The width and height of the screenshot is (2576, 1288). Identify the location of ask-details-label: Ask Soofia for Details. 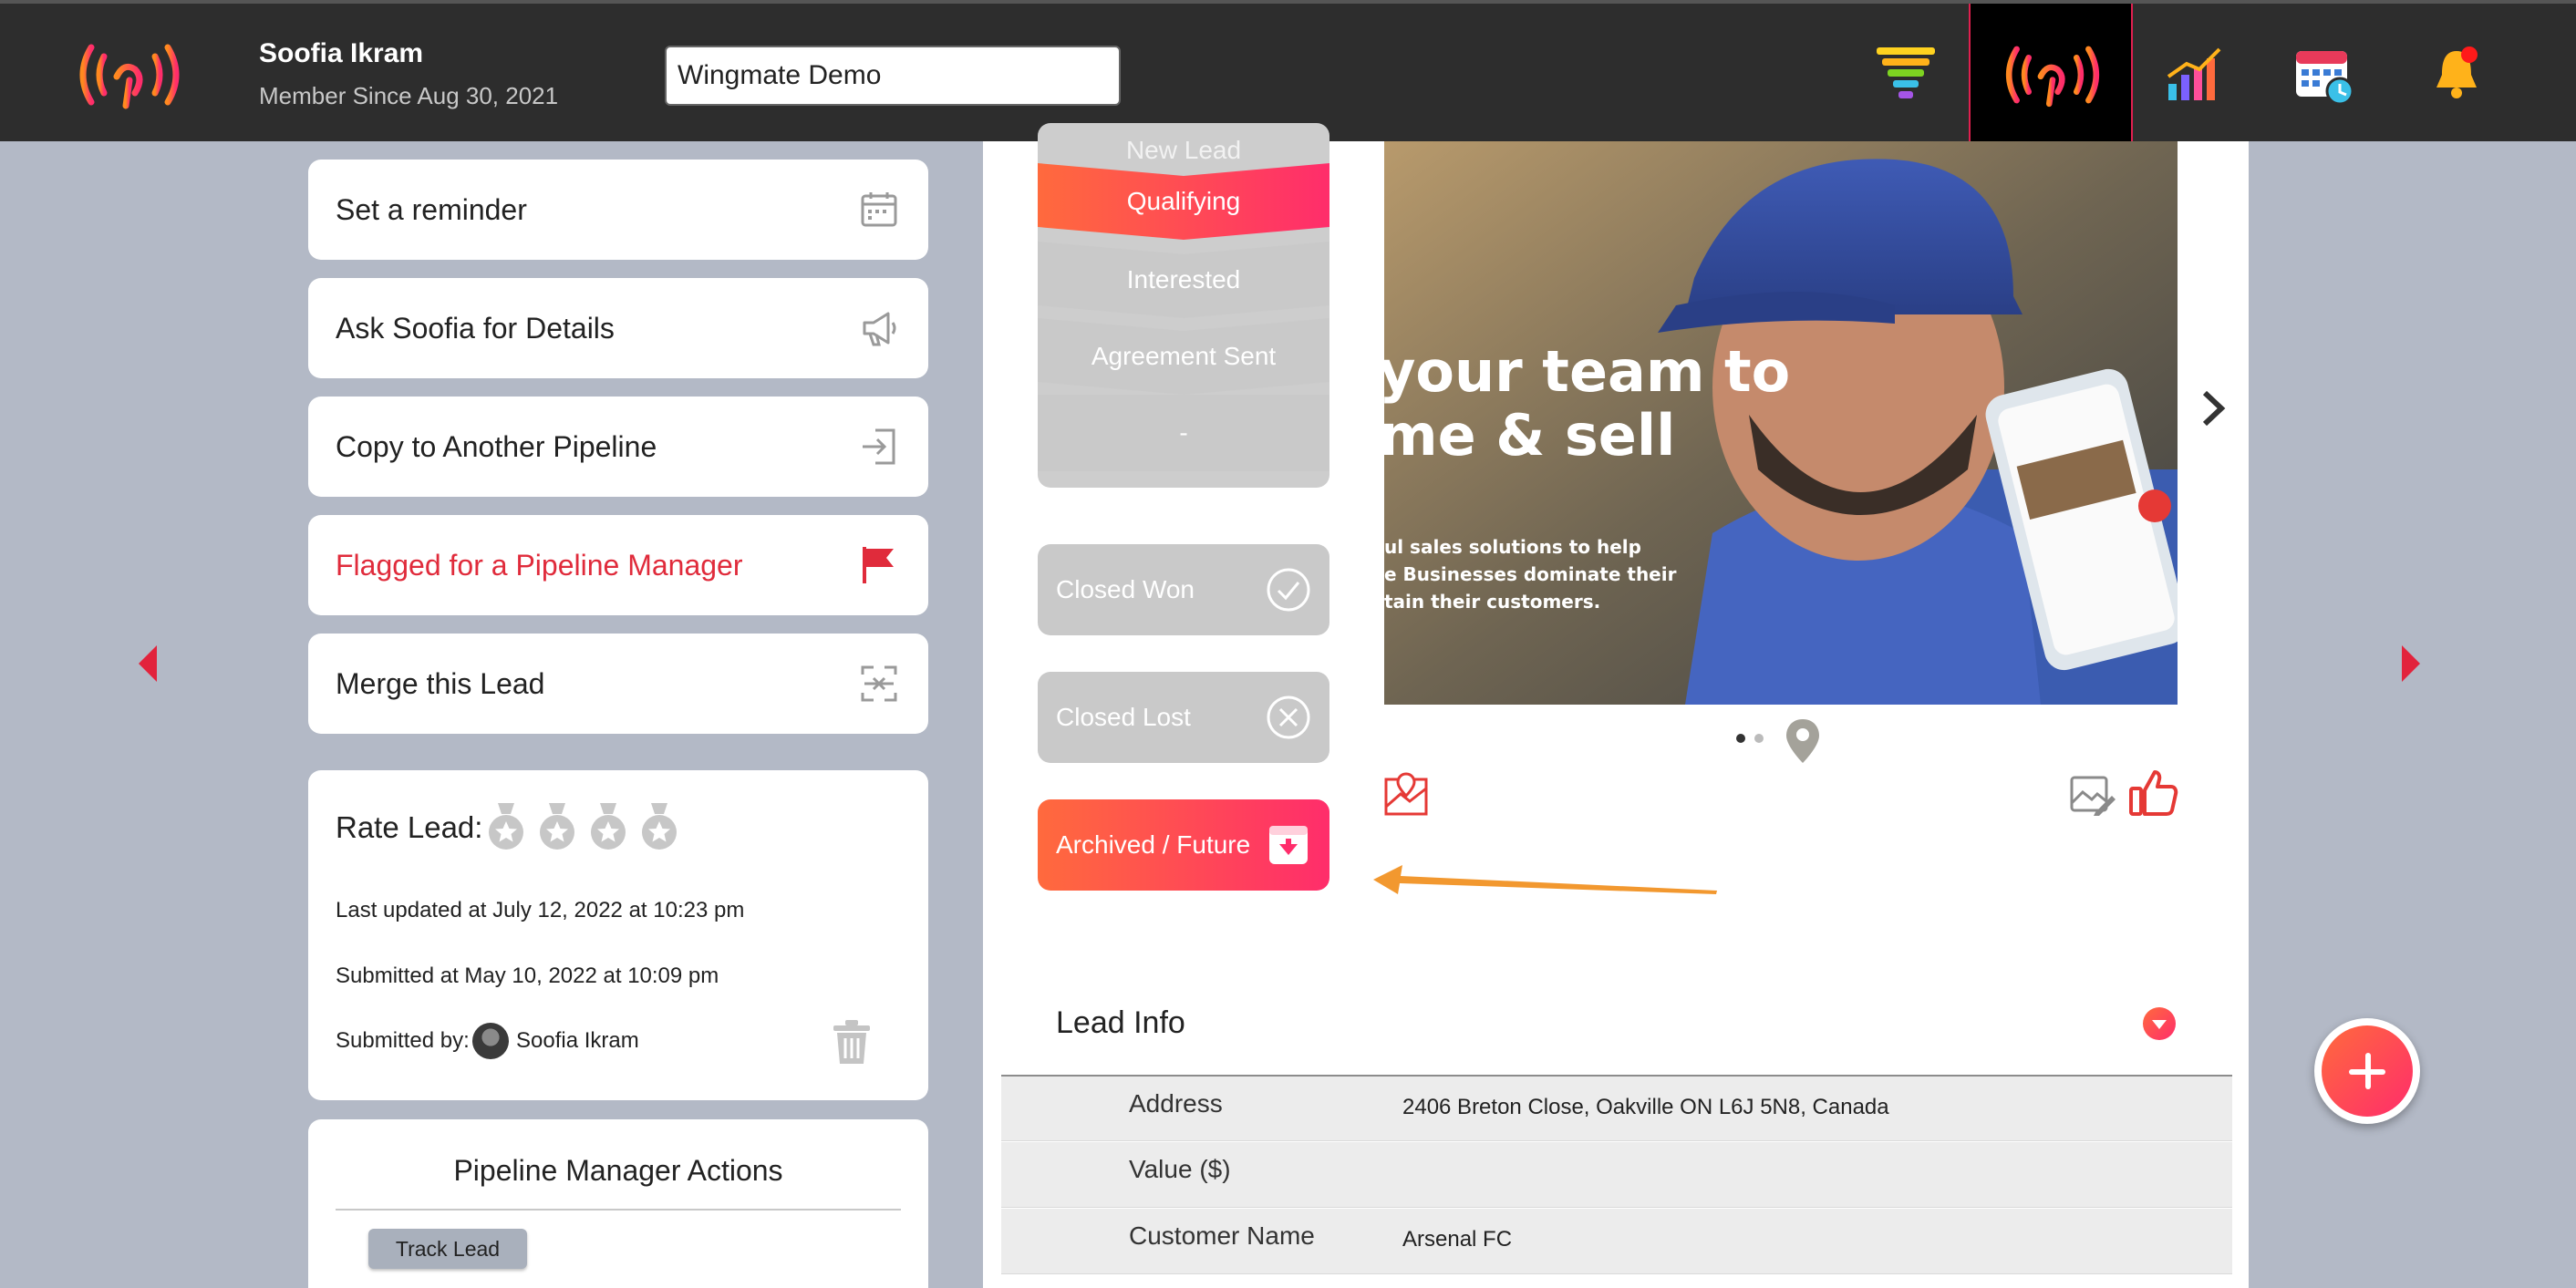
(475, 328).